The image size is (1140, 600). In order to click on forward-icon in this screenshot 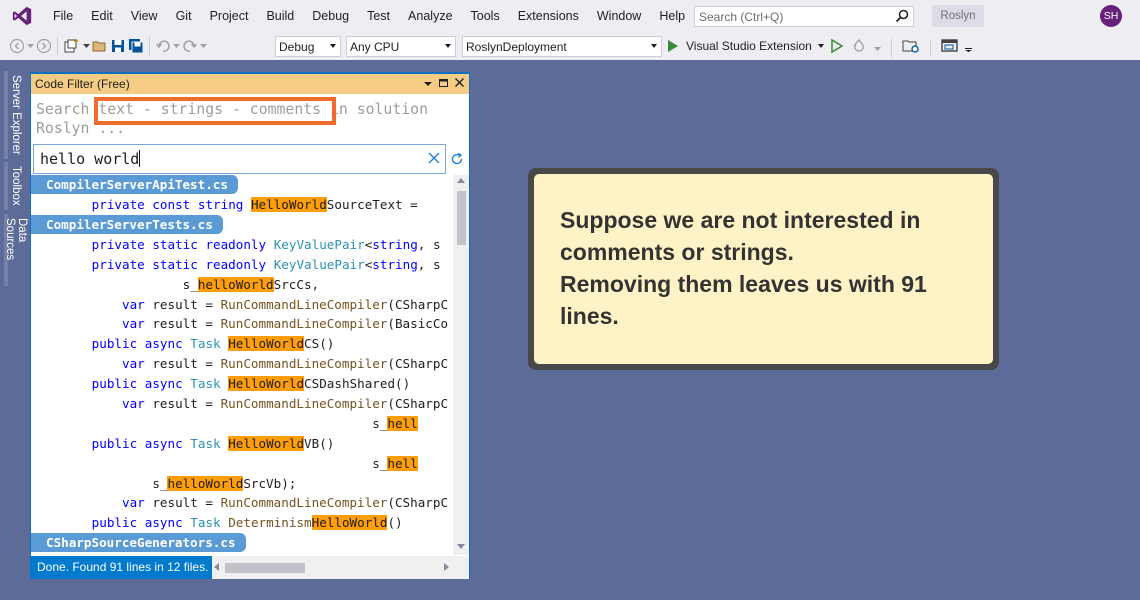, I will do `click(44, 46)`.